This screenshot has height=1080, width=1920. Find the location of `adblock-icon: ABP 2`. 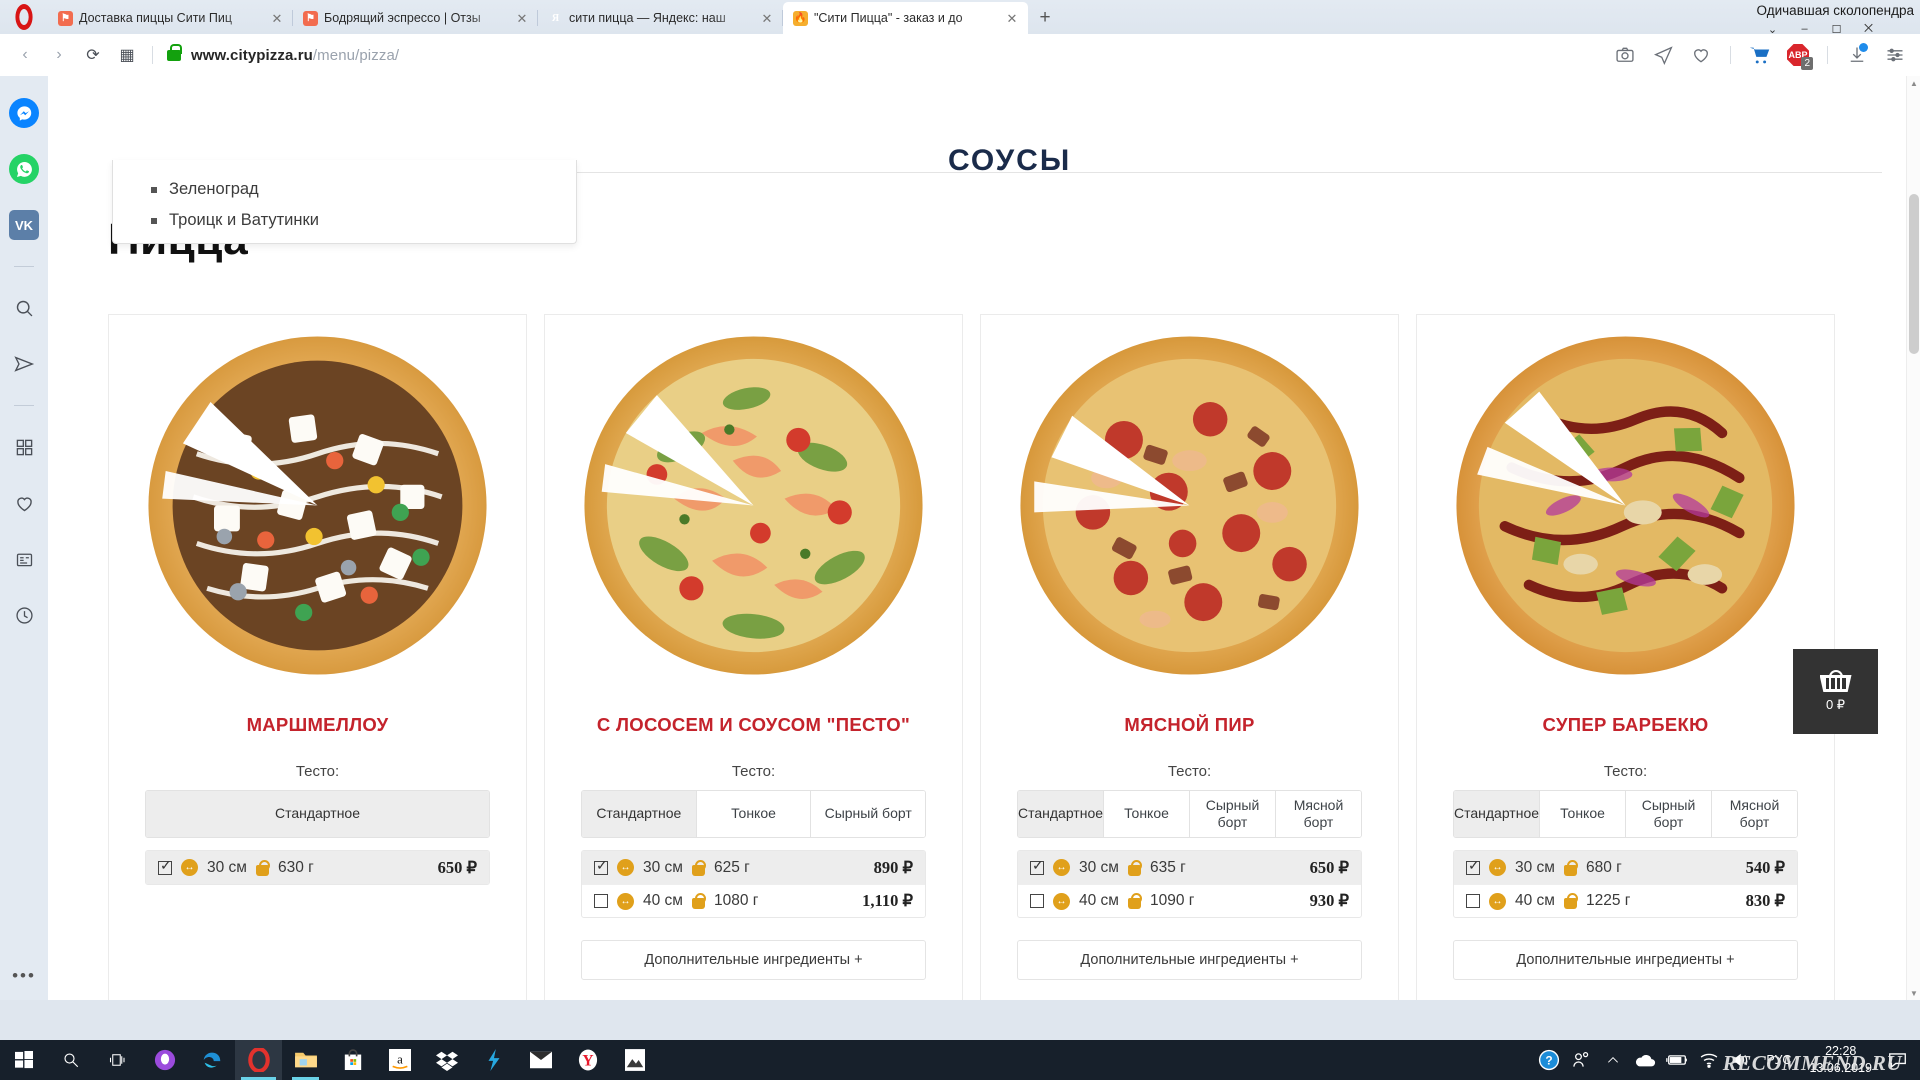

adblock-icon: ABP 2 is located at coordinates (1798, 55).